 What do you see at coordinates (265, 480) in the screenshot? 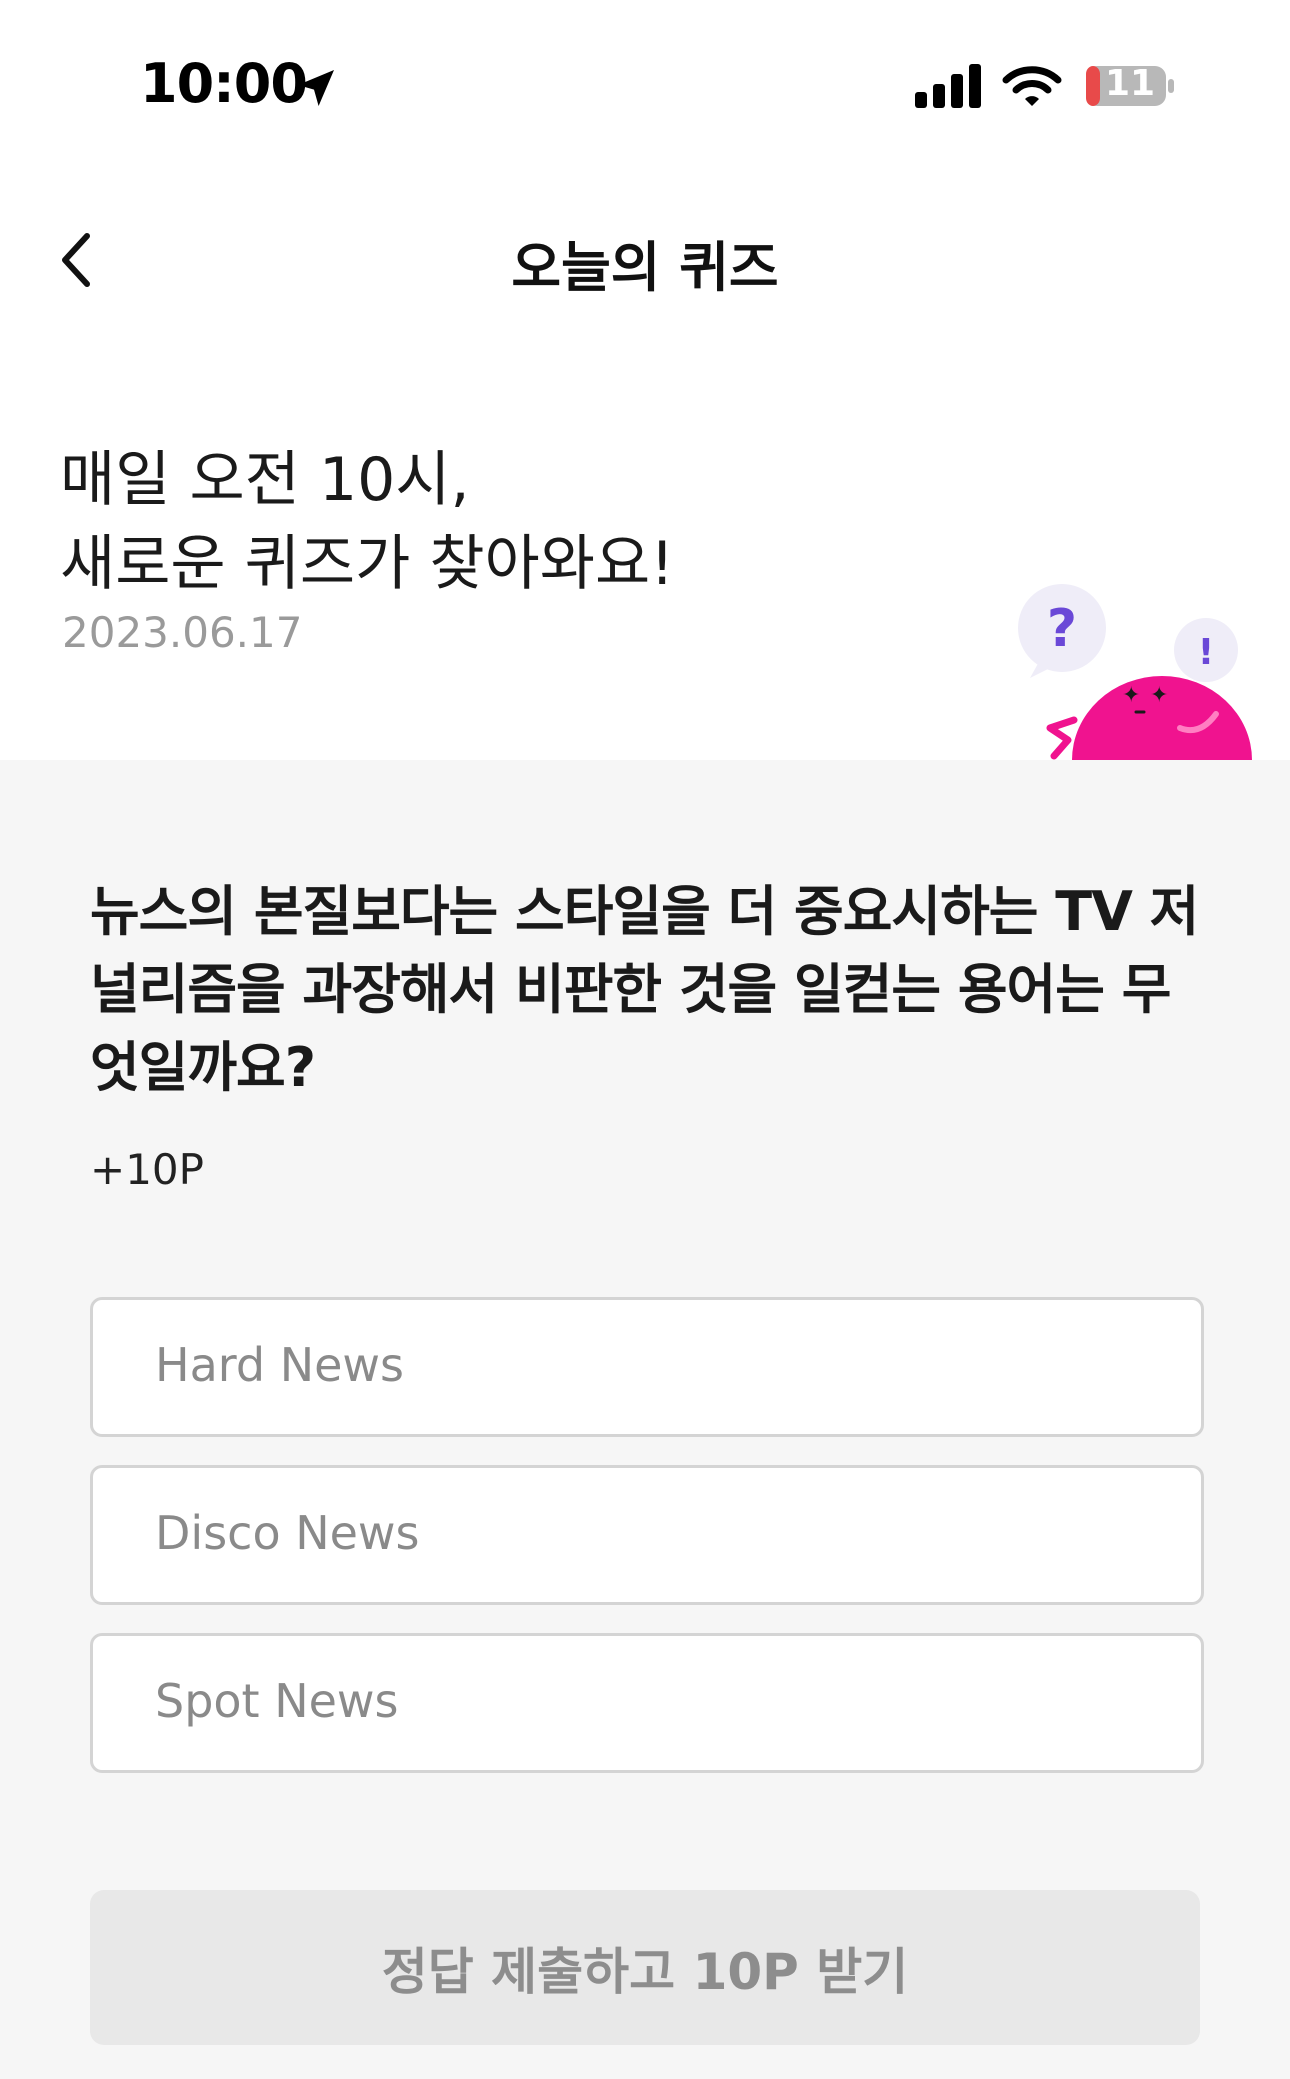
I see `headline-line-1: 매일 오전 10시,` at bounding box center [265, 480].